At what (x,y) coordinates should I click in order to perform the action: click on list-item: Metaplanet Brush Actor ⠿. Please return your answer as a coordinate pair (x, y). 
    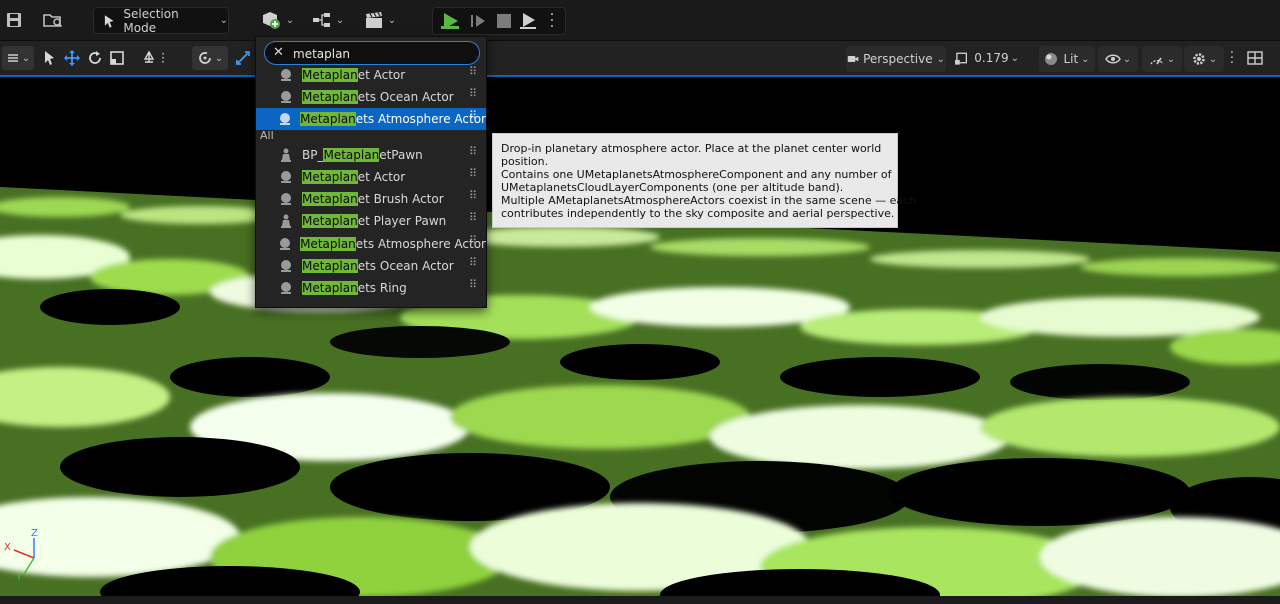
    Looking at the image, I should click on (371, 199).